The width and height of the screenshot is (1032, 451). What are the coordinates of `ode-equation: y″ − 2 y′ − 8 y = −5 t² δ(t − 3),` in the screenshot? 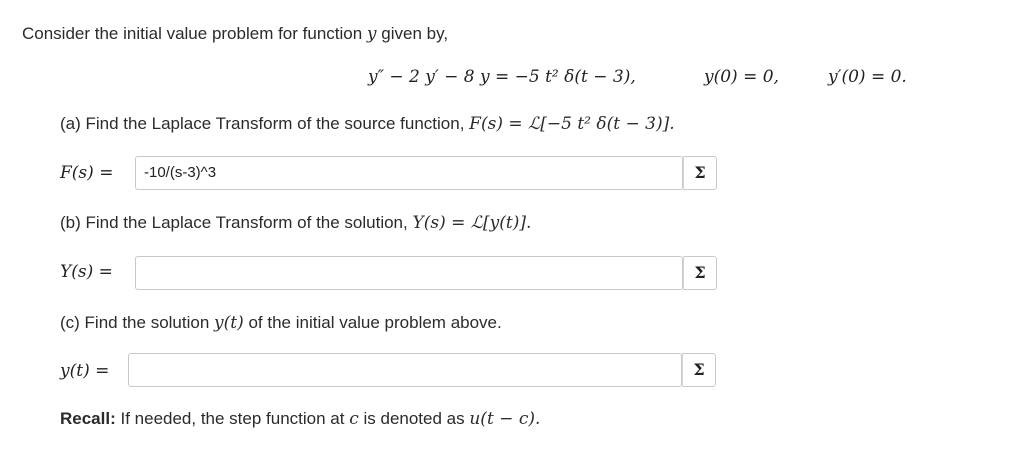 It's located at (502, 77).